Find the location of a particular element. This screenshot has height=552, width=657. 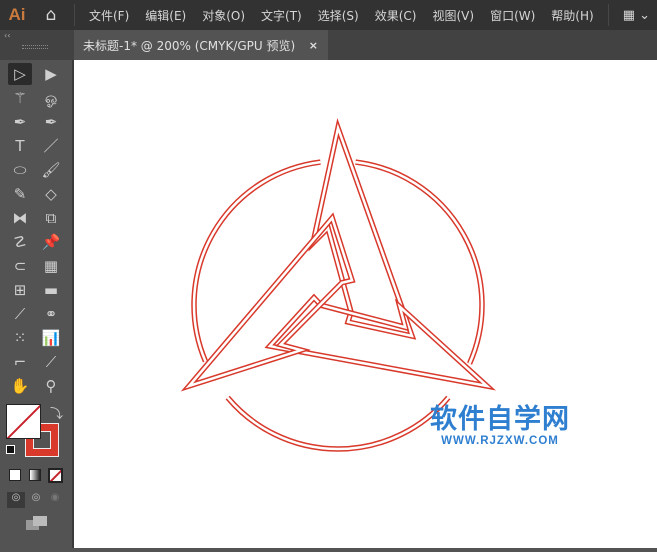

selection-tool: ▷ is located at coordinates (20, 74).